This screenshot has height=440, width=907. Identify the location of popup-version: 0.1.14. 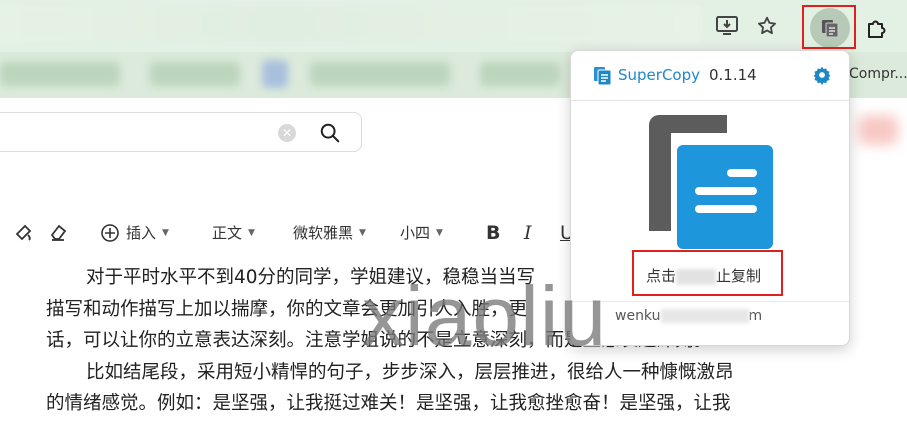
(733, 75).